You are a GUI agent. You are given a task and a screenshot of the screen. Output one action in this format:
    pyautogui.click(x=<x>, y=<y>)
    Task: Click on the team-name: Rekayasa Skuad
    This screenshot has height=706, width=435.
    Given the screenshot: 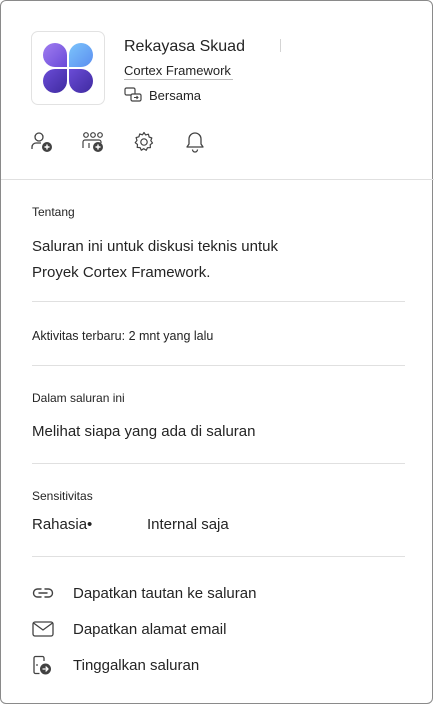 What is the action you would take?
    pyautogui.click(x=184, y=46)
    